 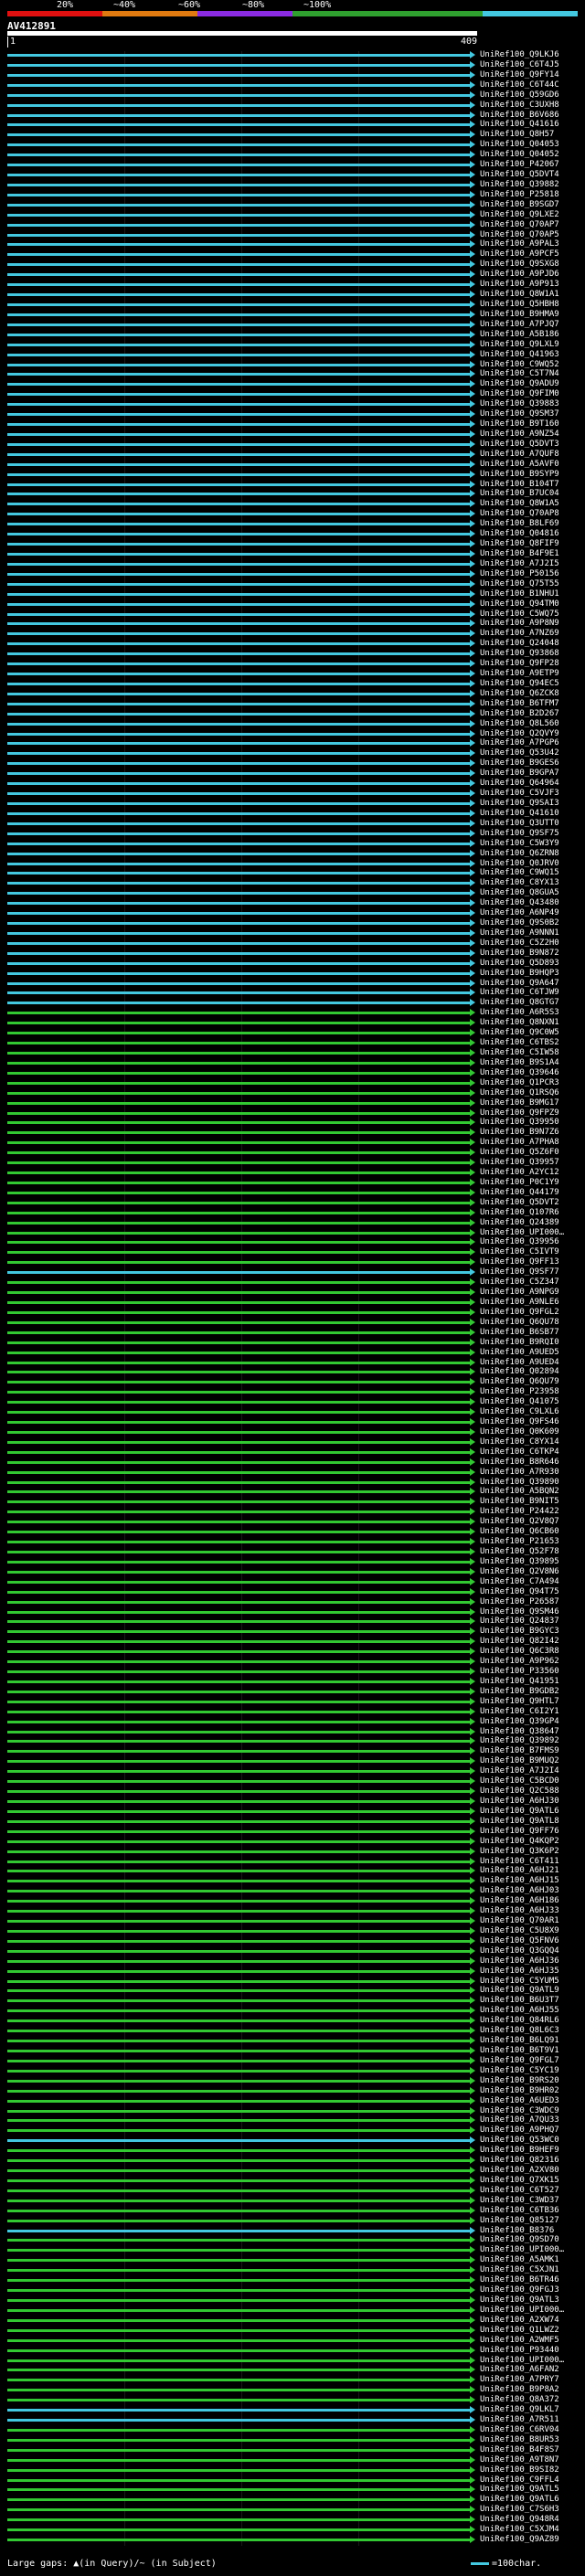 What do you see at coordinates (519, 1012) in the screenshot?
I see `hit-name: UniRef100_A6R5S3` at bounding box center [519, 1012].